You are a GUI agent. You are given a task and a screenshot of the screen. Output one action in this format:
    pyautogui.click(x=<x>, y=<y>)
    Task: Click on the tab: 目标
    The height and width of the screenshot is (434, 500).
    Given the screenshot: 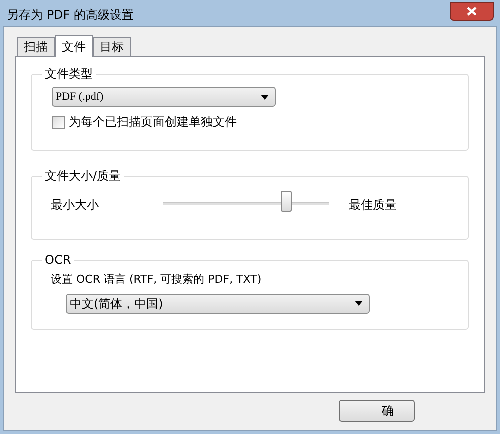 What is the action you would take?
    pyautogui.click(x=112, y=46)
    